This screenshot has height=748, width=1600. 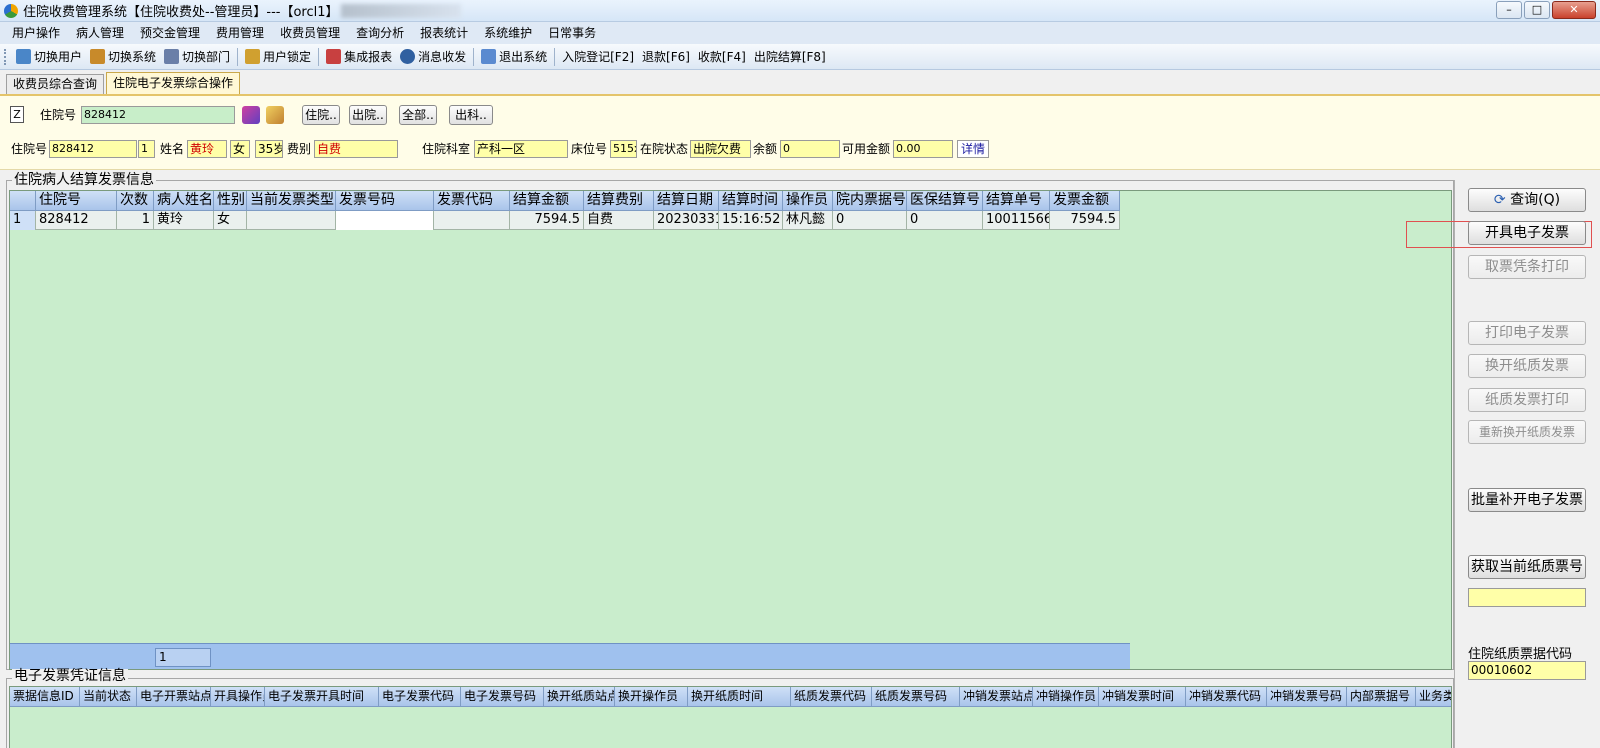 I want to click on column-header: 结算单号, so click(x=1016, y=201).